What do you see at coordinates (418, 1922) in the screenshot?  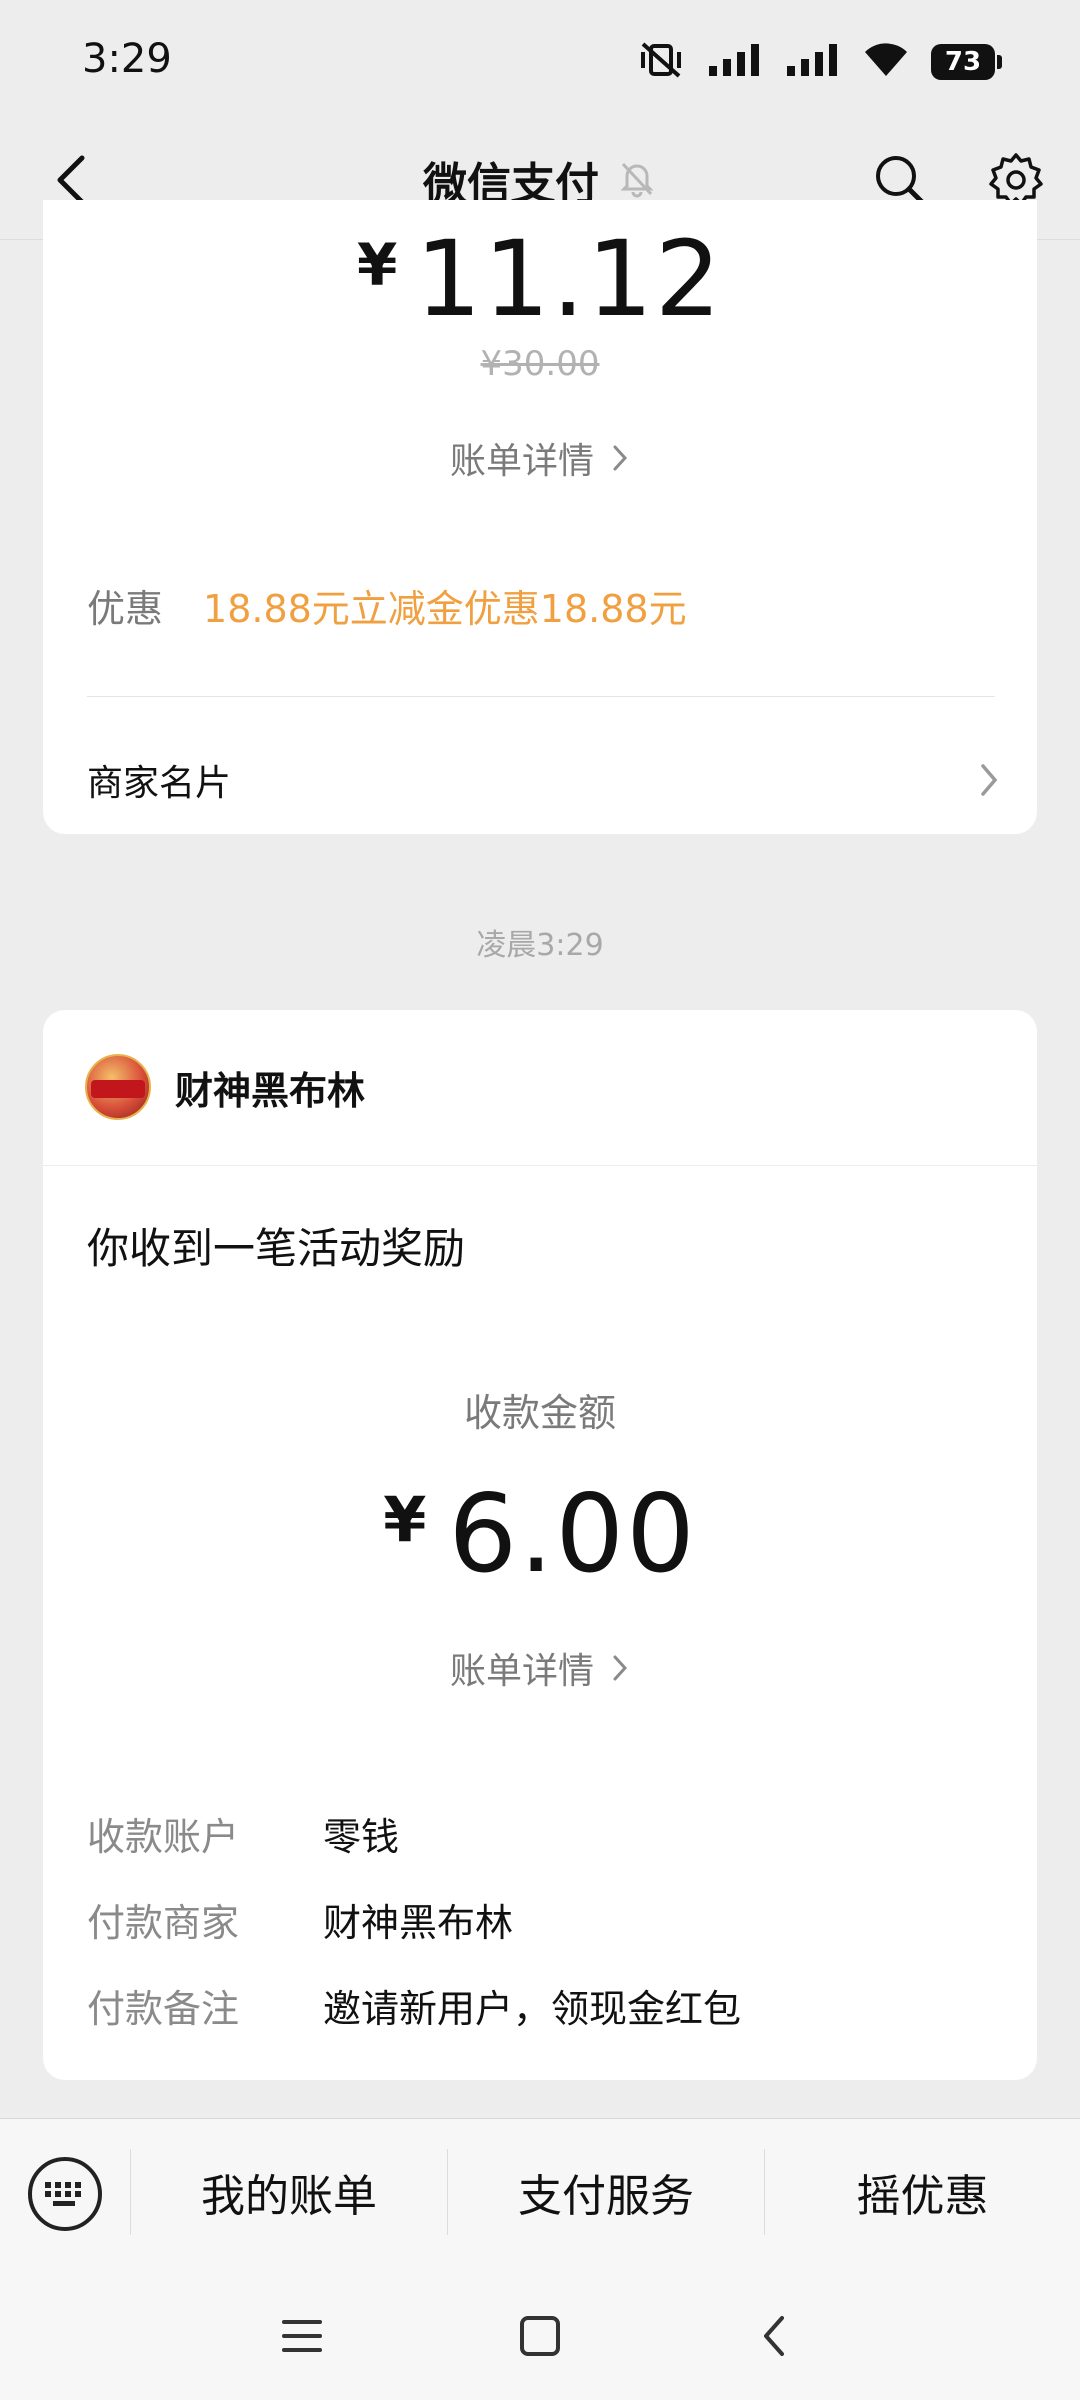 I see `info-value: 财神黑布林` at bounding box center [418, 1922].